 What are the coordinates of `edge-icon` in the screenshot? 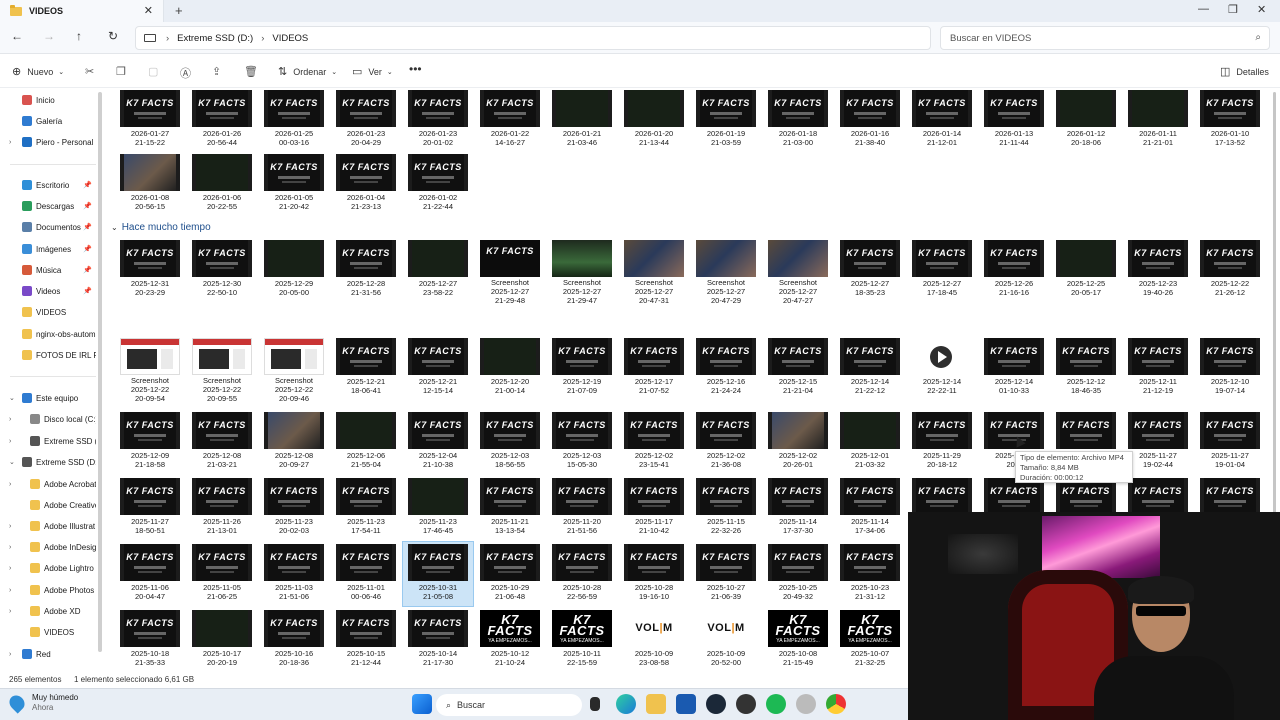 It's located at (626, 704).